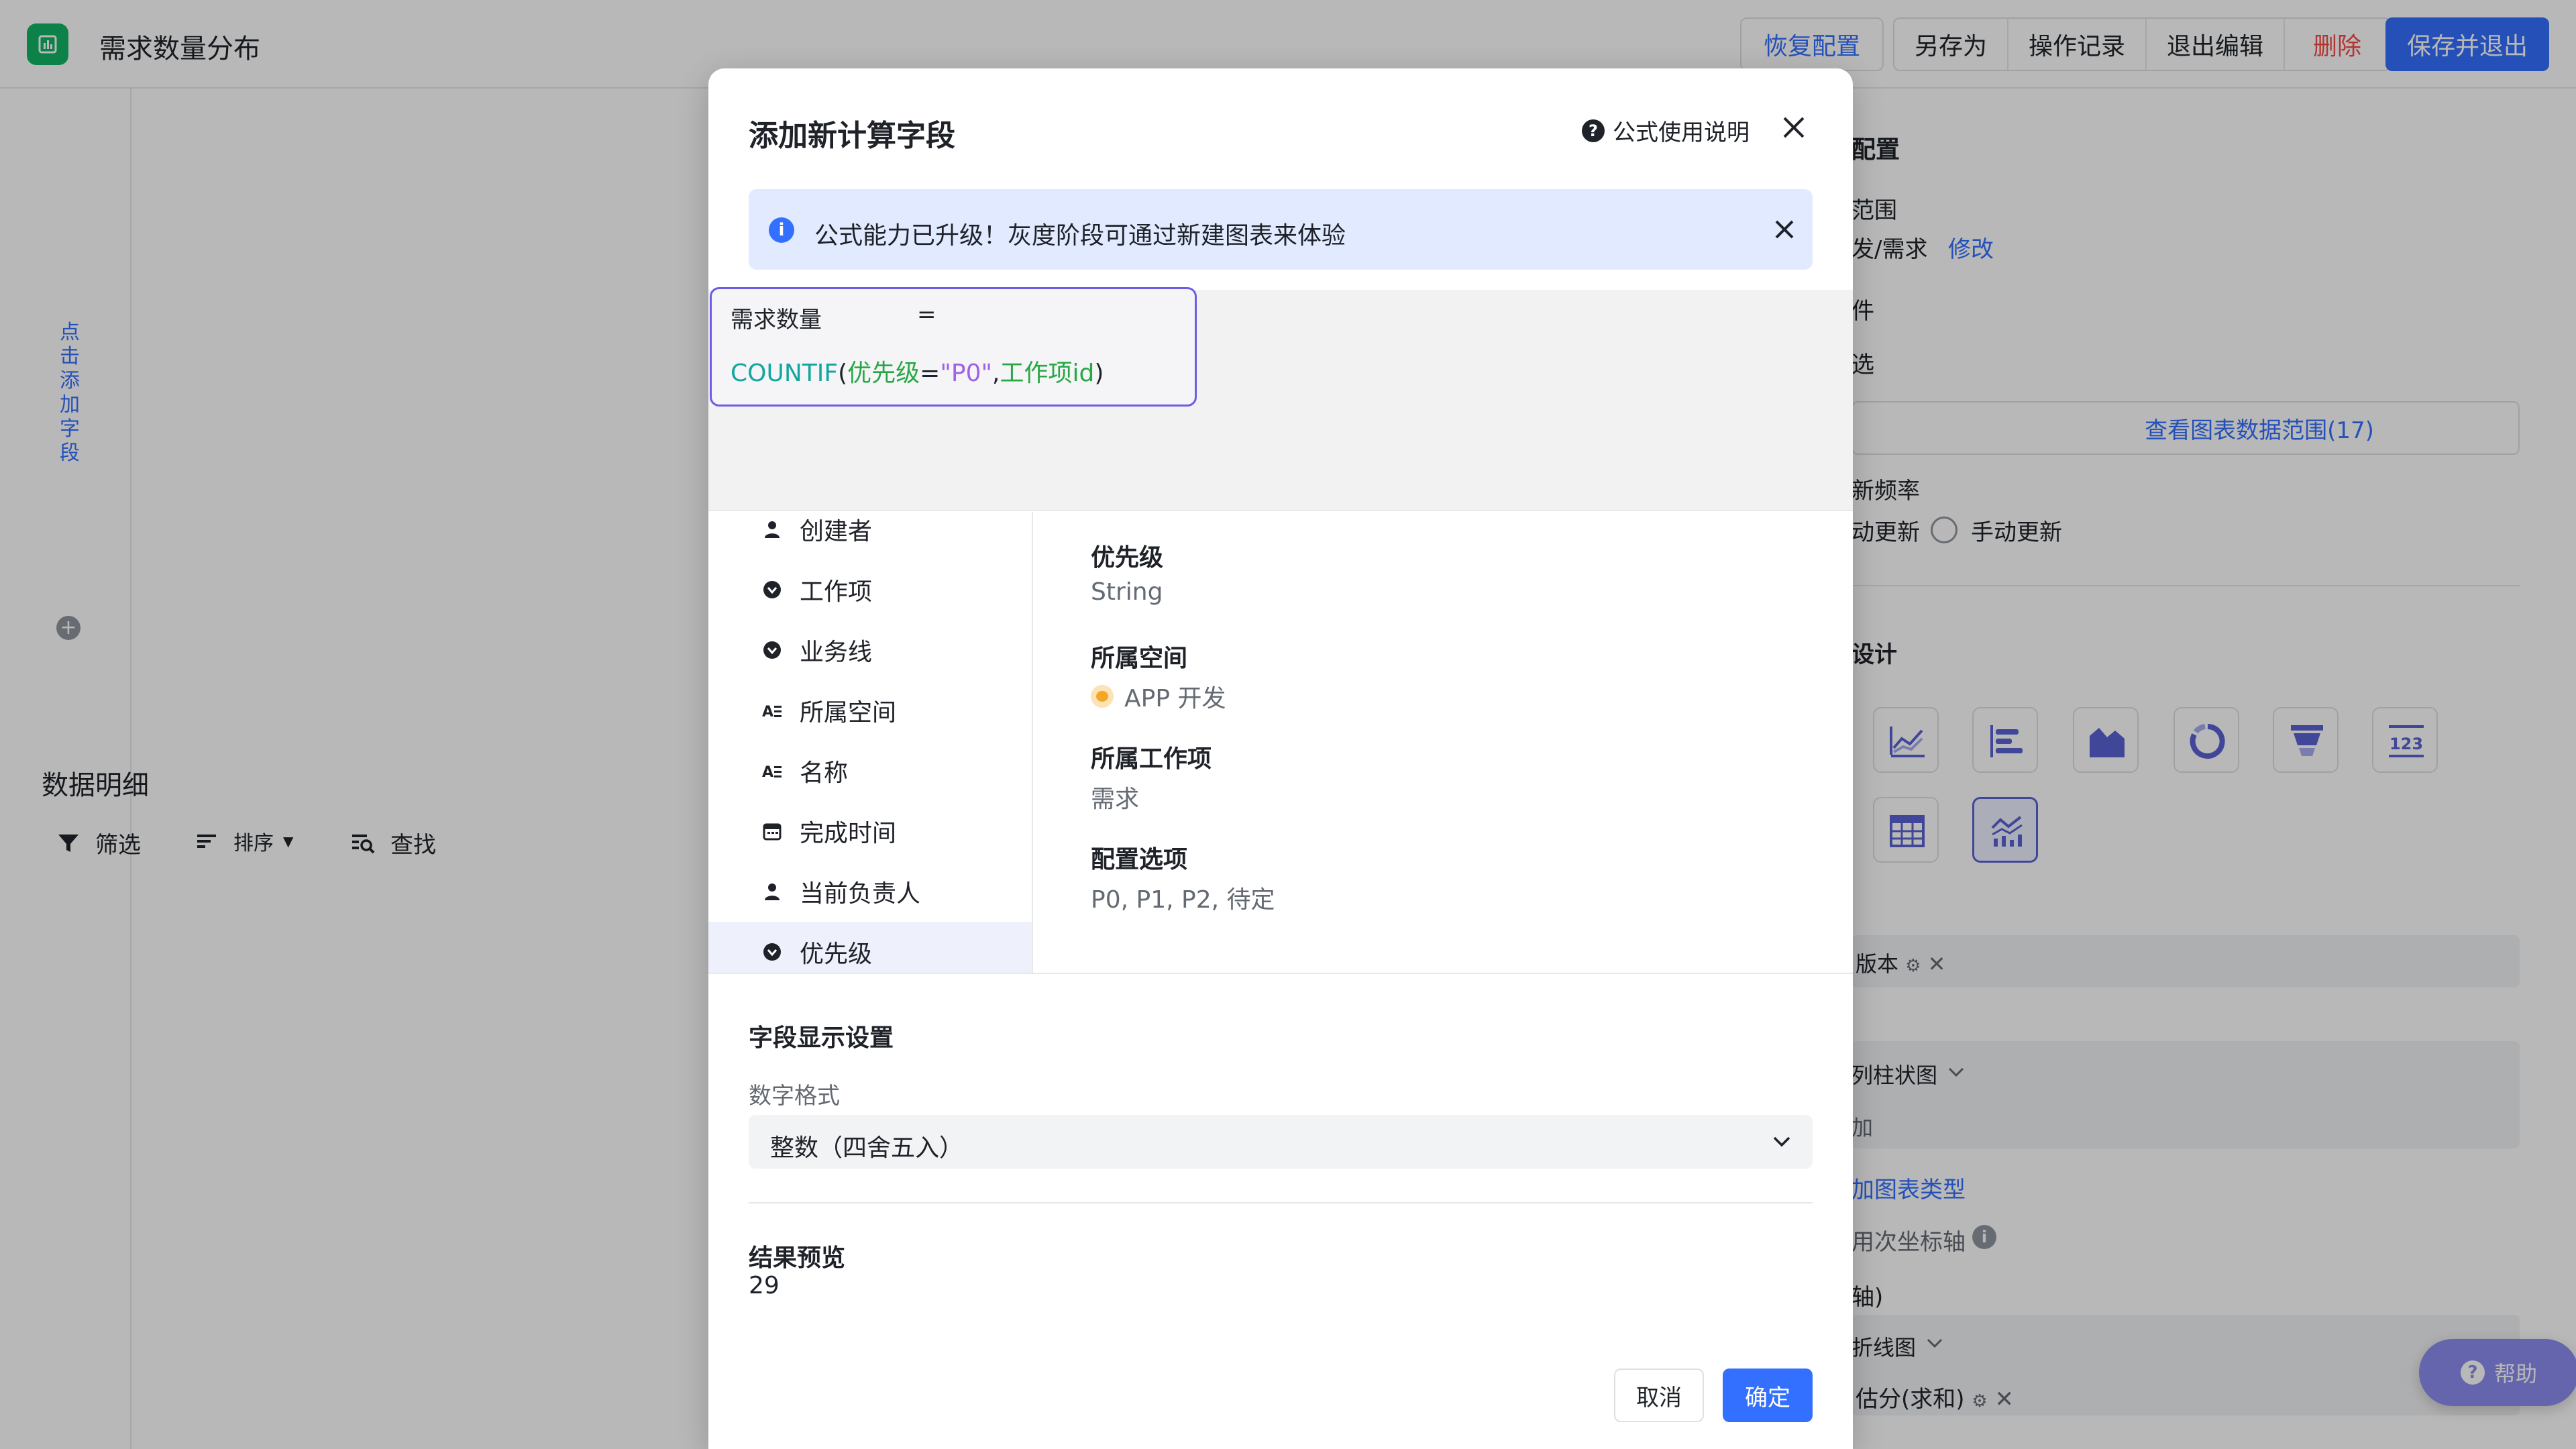 The width and height of the screenshot is (2576, 1449). Describe the element at coordinates (1115, 799) in the screenshot. I see `field-detail-workitem-value: 需求` at that location.